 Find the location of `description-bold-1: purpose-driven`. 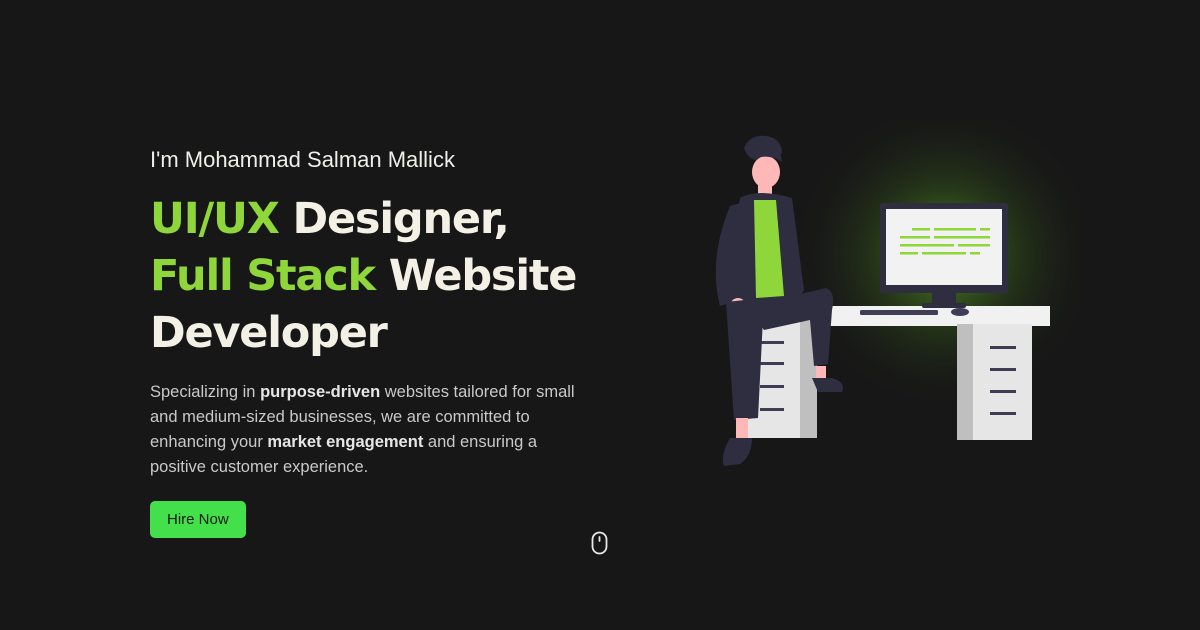

description-bold-1: purpose-driven is located at coordinates (320, 392).